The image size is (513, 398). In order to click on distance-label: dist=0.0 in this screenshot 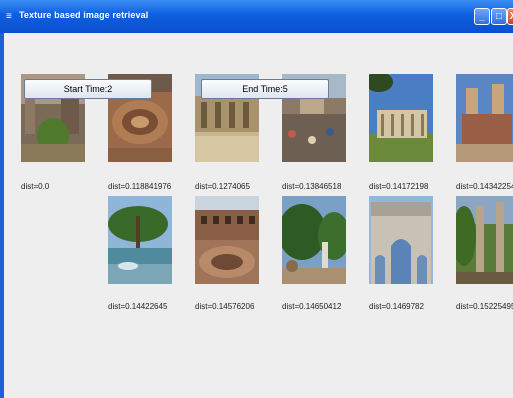, I will do `click(35, 186)`.